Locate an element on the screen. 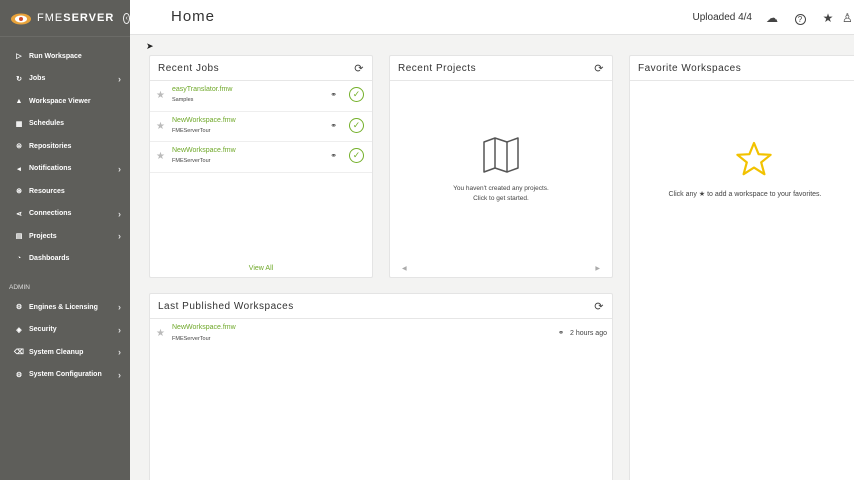 Image resolution: width=854 pixels, height=480 pixels. sidebar-item-workspace-viewer: ▲ Workspace Viewer is located at coordinates (65, 101).